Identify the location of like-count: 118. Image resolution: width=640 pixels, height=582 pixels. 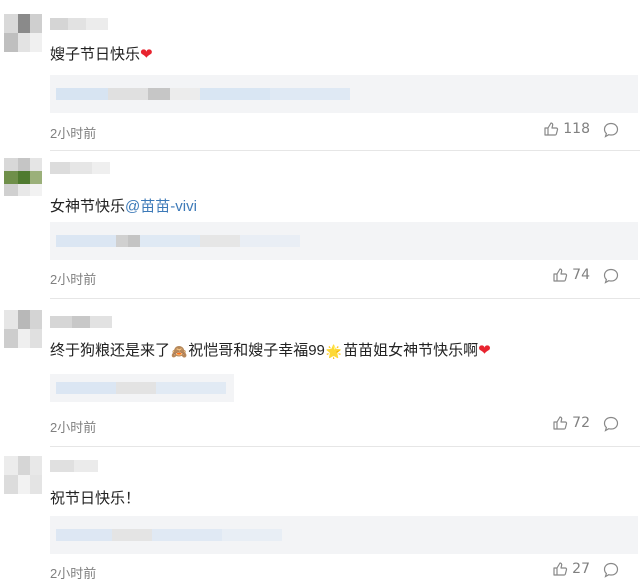
(576, 129).